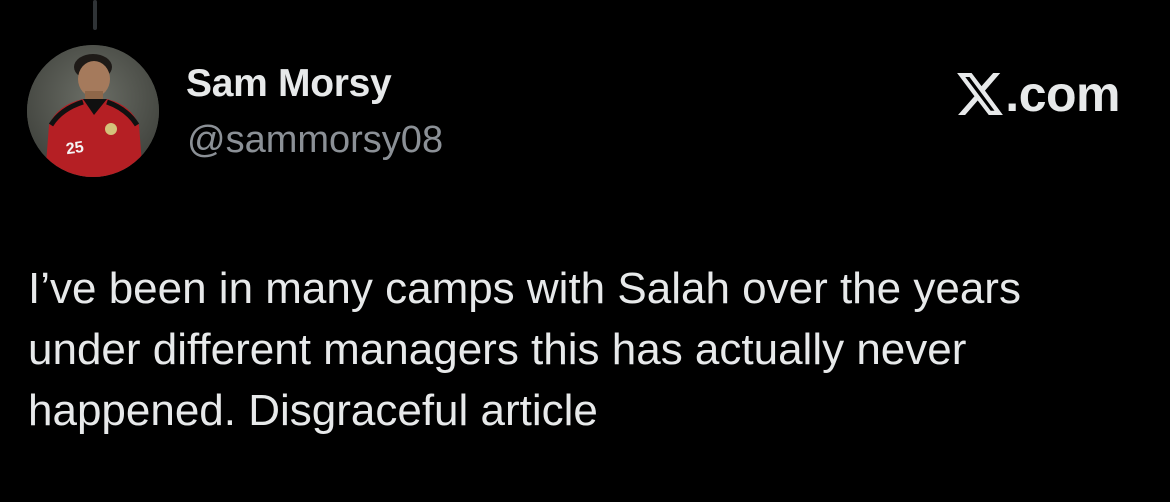  I want to click on avatar-photo: 25, so click(93, 111).